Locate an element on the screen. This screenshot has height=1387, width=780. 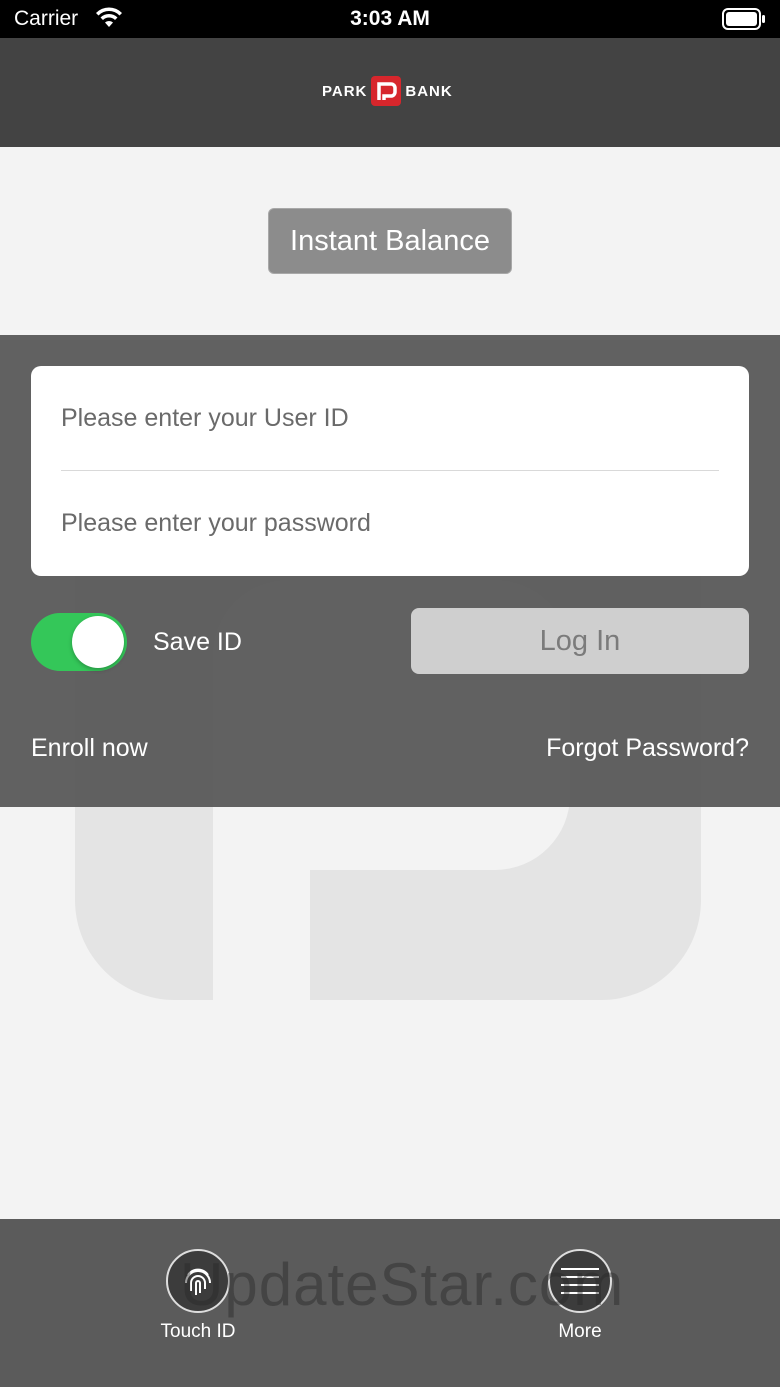
touch-id-button: Touch ID is located at coordinates (198, 1296).